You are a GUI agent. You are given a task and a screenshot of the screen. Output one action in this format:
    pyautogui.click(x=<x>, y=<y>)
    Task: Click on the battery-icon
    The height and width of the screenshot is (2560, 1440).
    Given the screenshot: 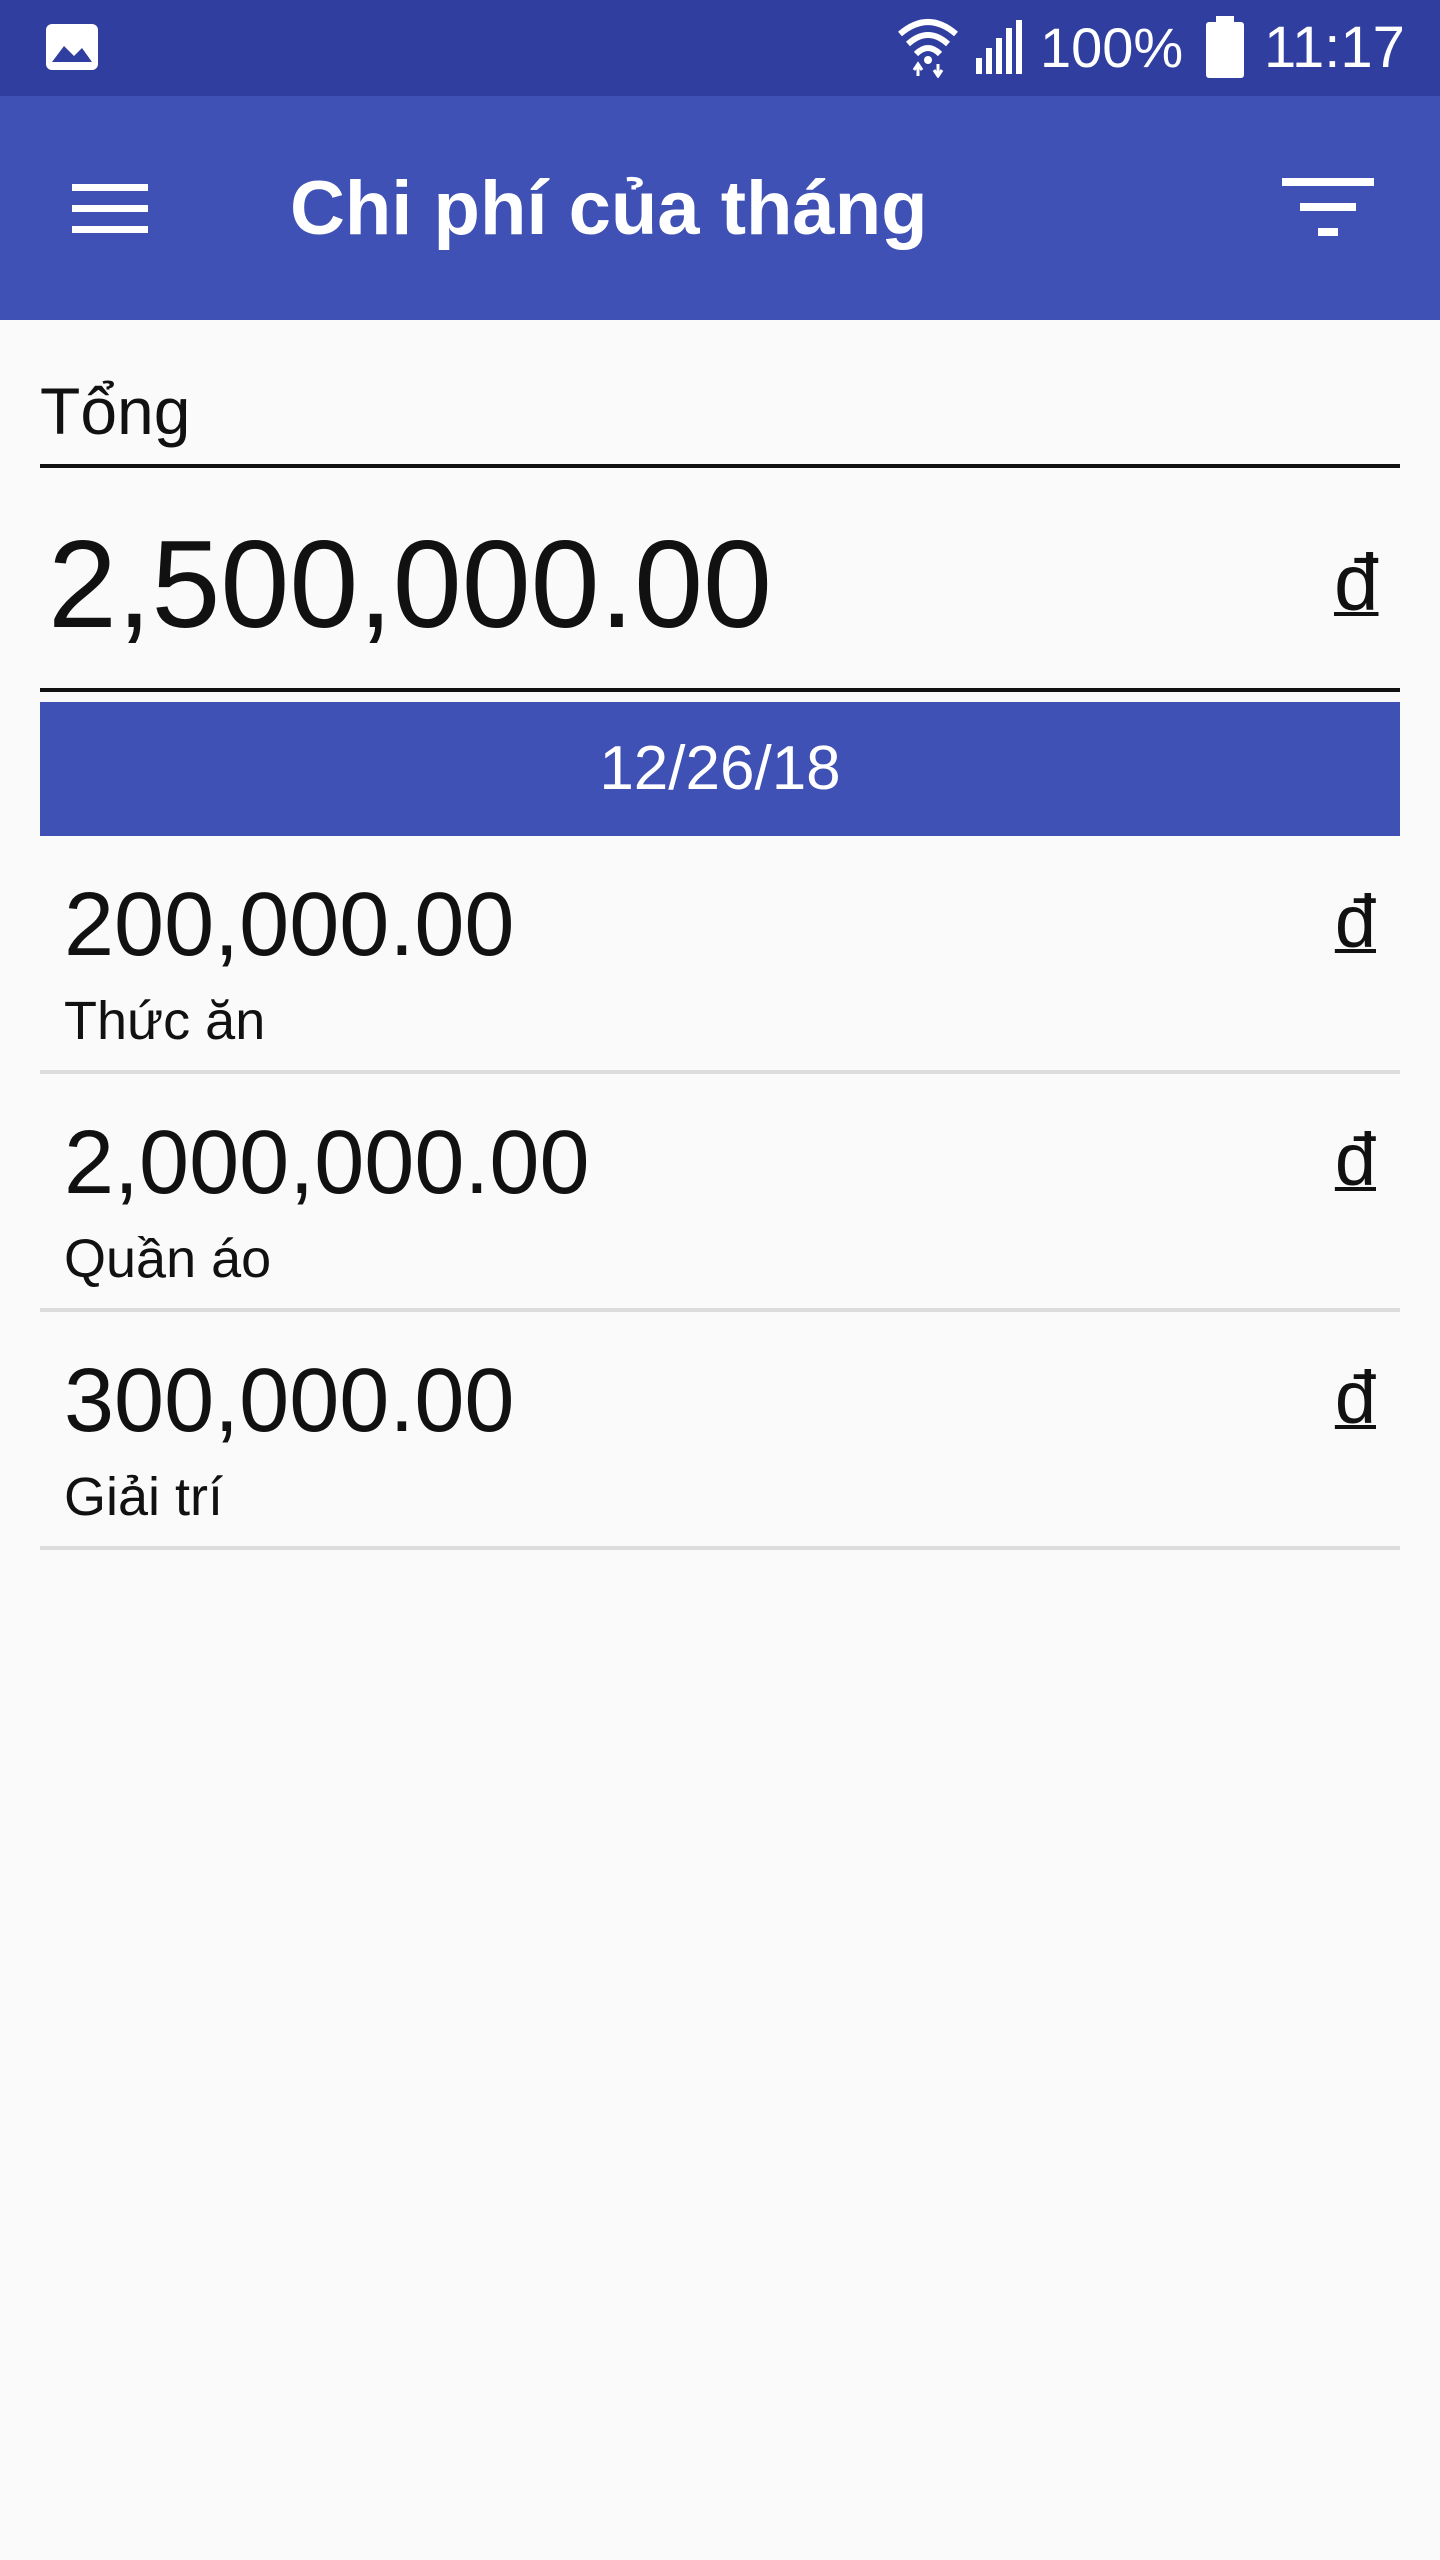 What is the action you would take?
    pyautogui.click(x=1225, y=47)
    